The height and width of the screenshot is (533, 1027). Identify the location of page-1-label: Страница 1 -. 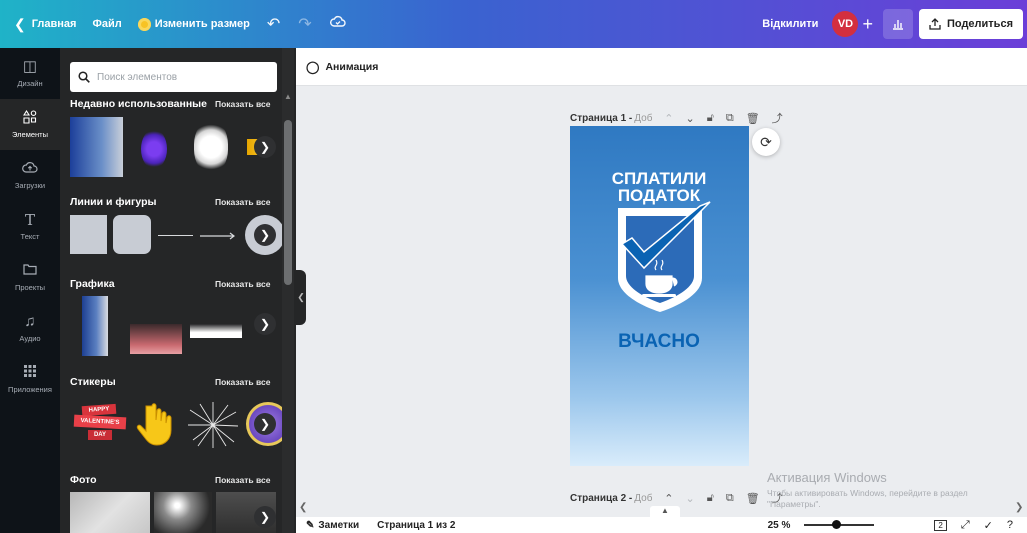
(601, 118).